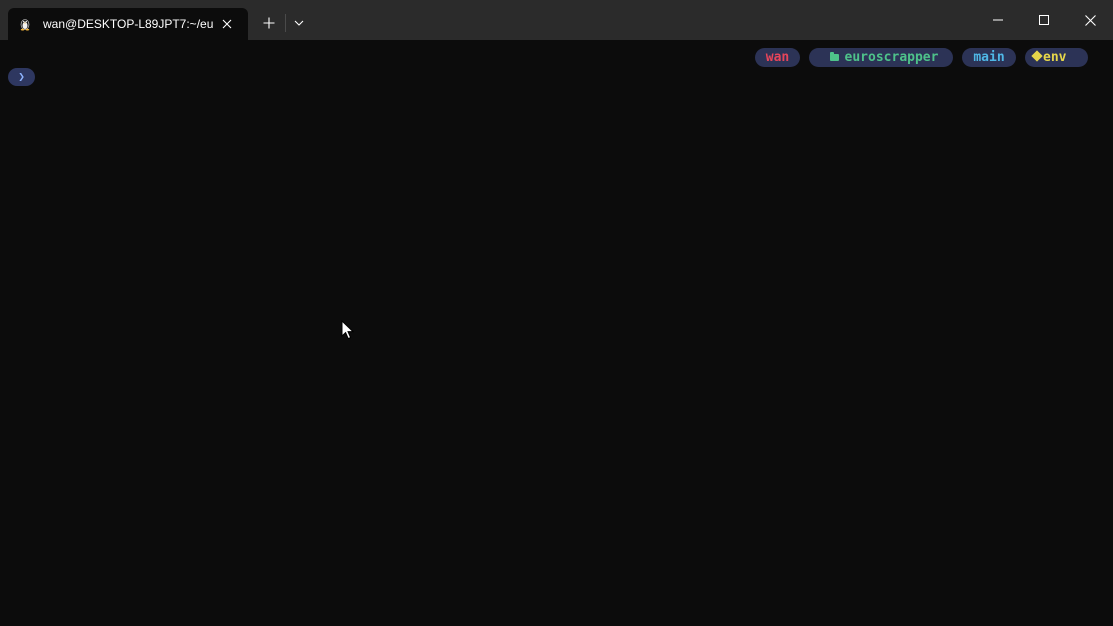 This screenshot has width=1113, height=626. I want to click on new-tab-button, so click(269, 23).